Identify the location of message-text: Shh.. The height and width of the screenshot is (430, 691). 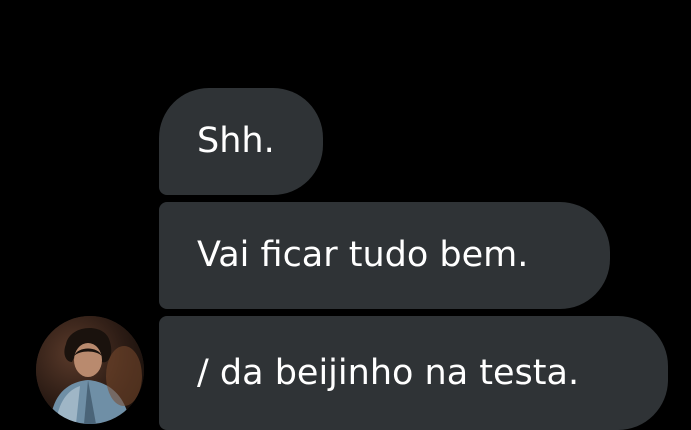
(236, 141).